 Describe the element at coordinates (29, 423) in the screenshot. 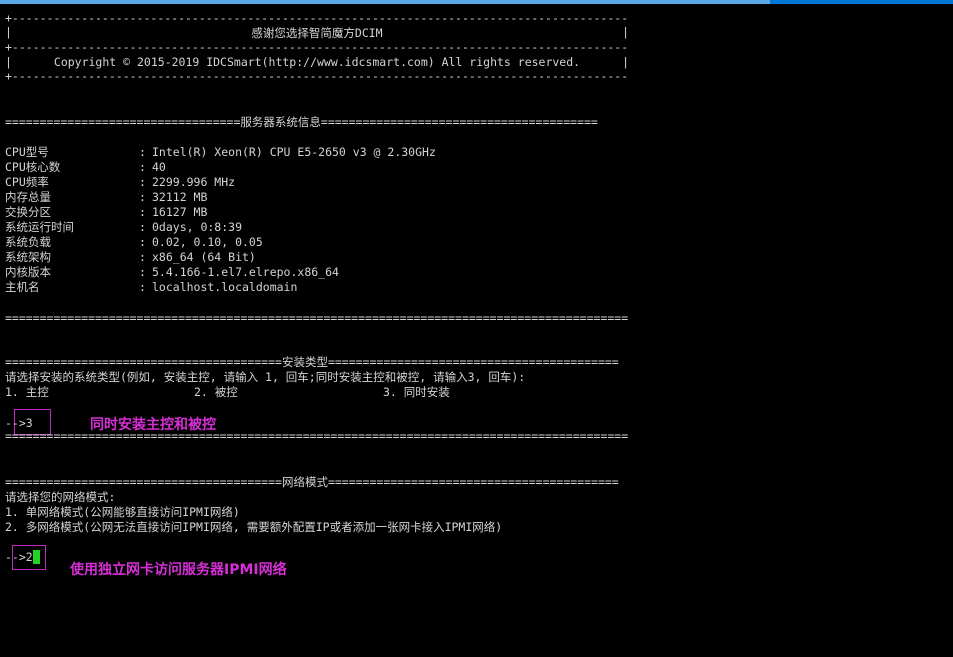

I see `install-input-value: 3` at that location.